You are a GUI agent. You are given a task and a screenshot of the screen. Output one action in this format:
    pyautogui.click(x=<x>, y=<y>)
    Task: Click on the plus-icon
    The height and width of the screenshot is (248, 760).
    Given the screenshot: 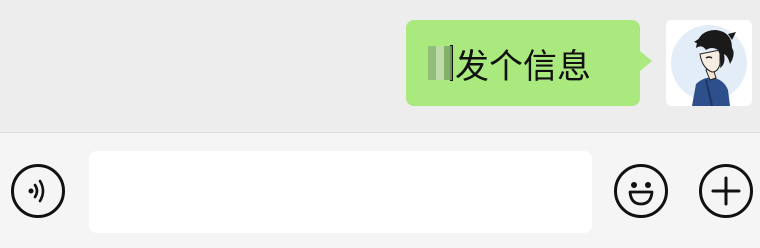 What is the action you would take?
    pyautogui.click(x=726, y=191)
    